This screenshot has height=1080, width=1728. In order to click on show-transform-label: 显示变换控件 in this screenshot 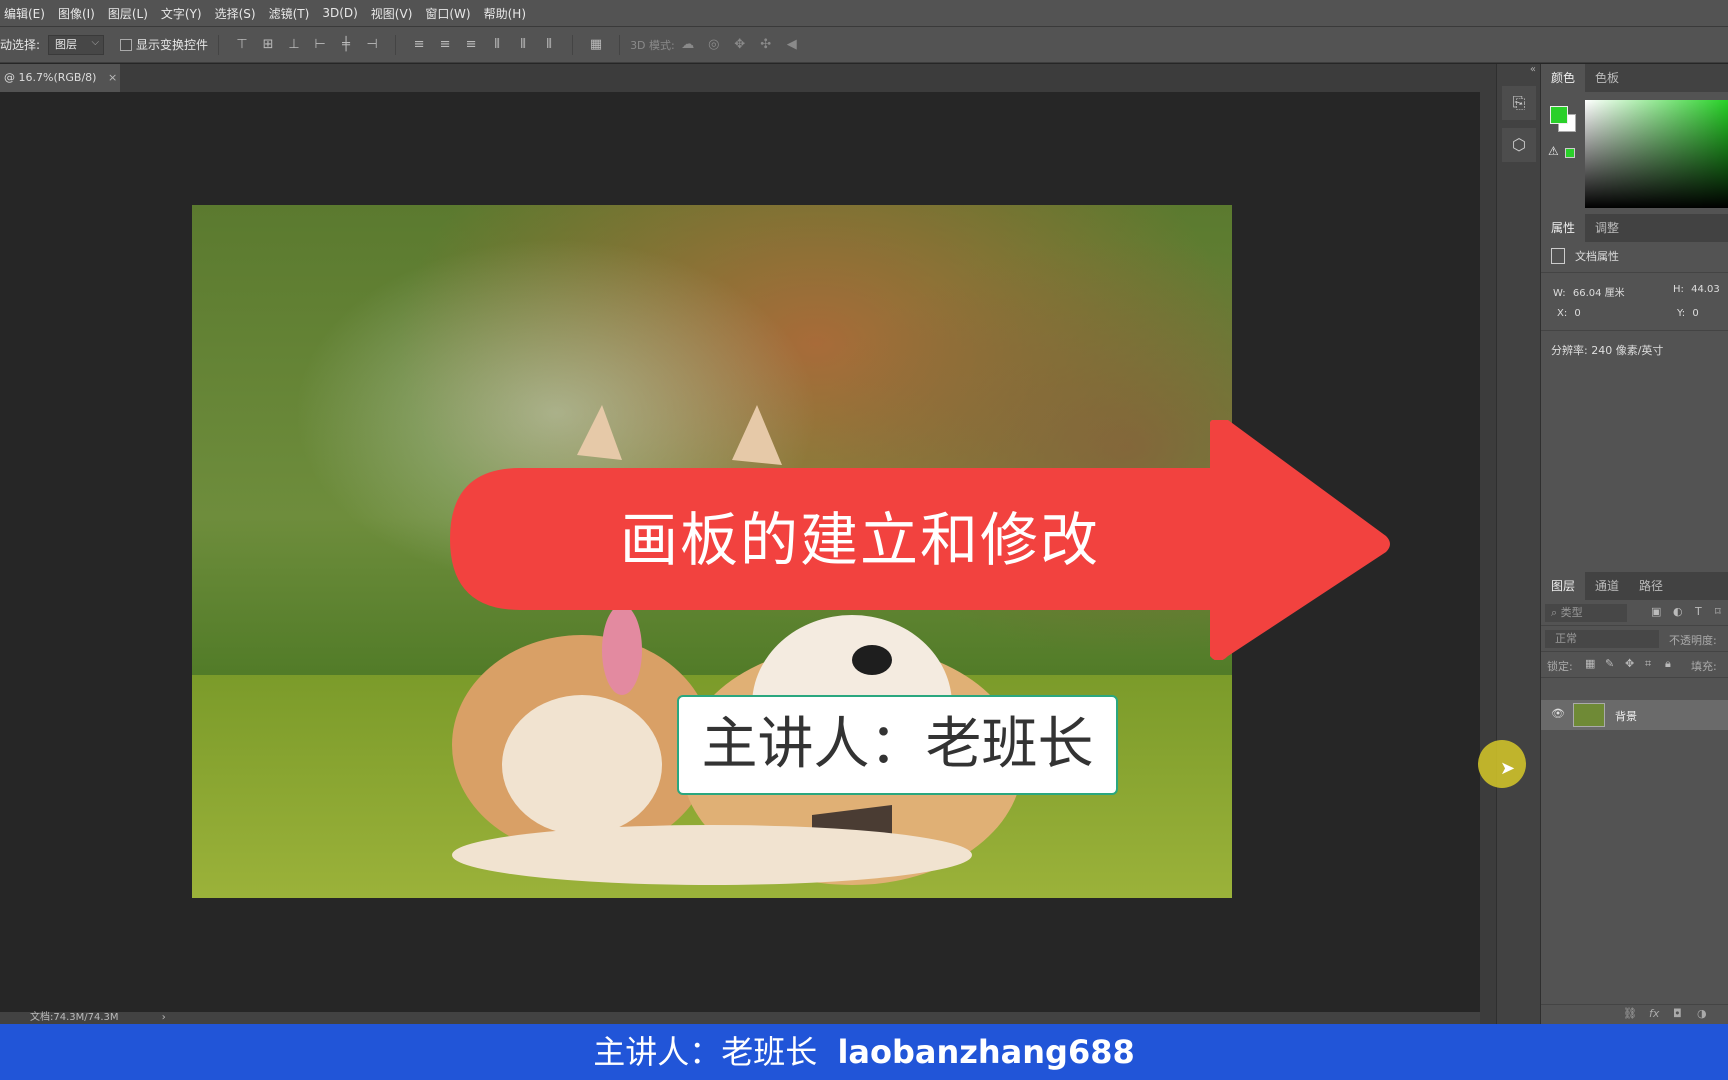, I will do `click(172, 45)`.